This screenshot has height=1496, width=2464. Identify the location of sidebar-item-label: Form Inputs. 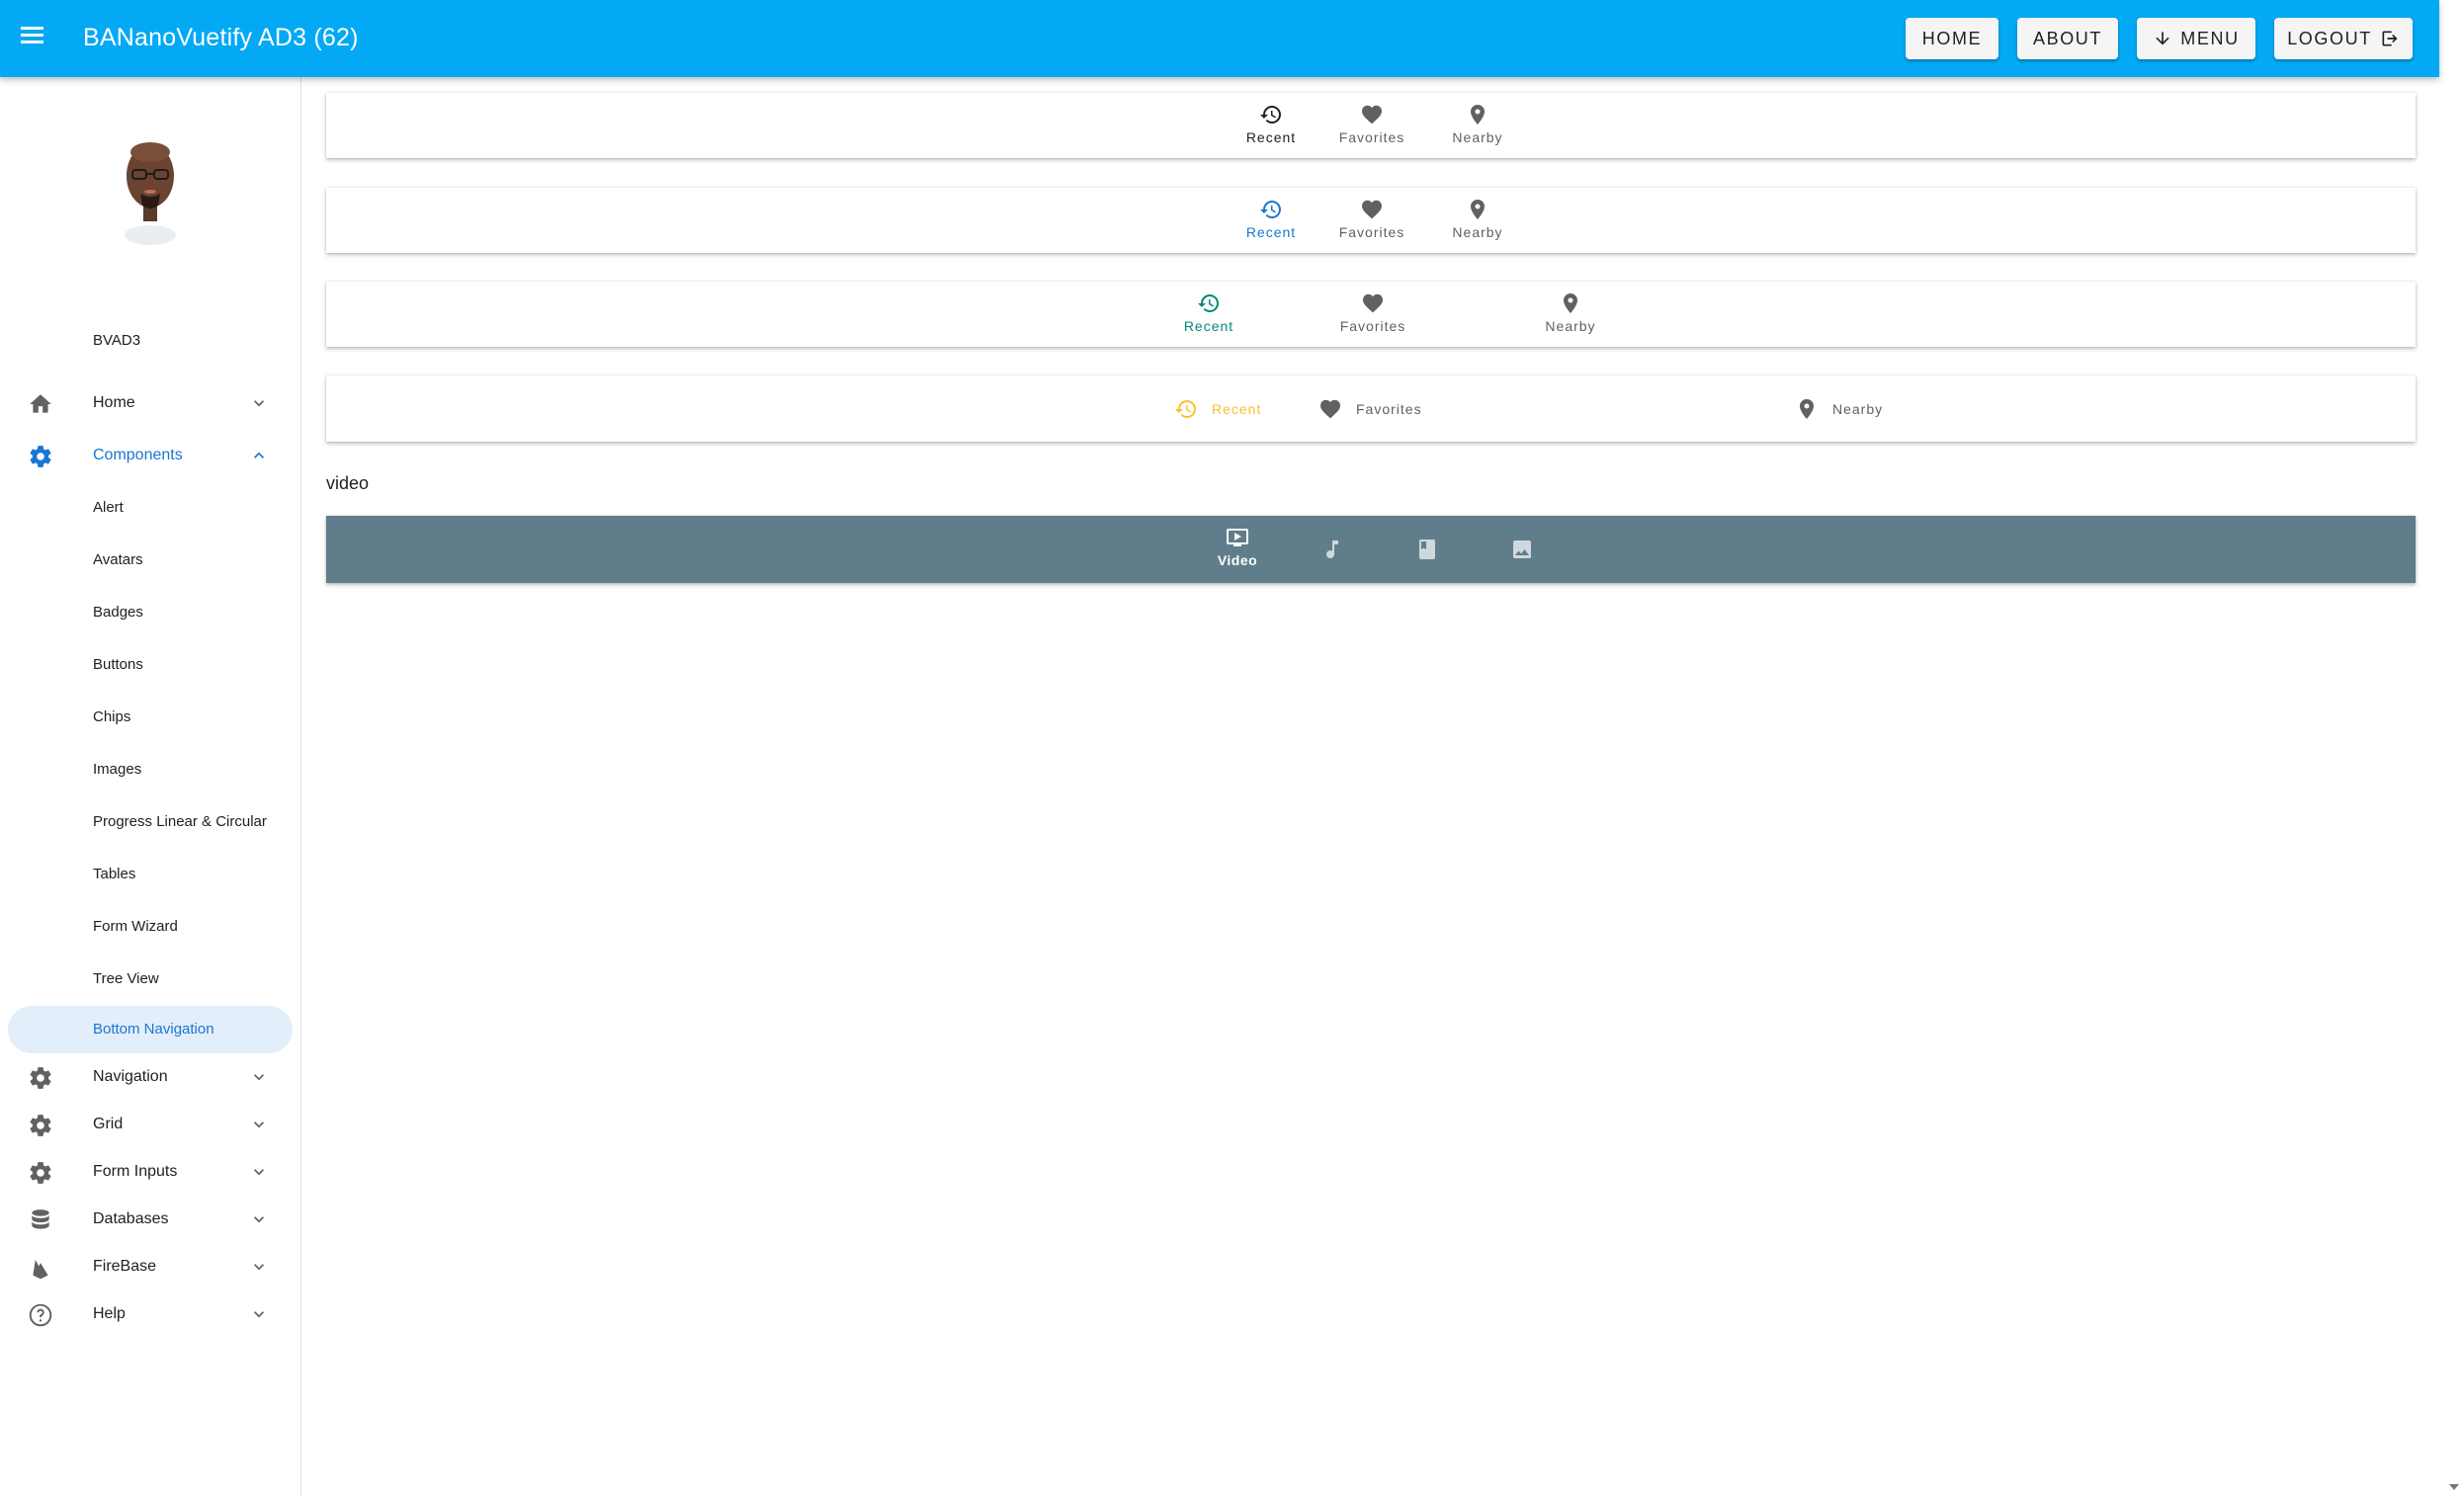
(135, 1171).